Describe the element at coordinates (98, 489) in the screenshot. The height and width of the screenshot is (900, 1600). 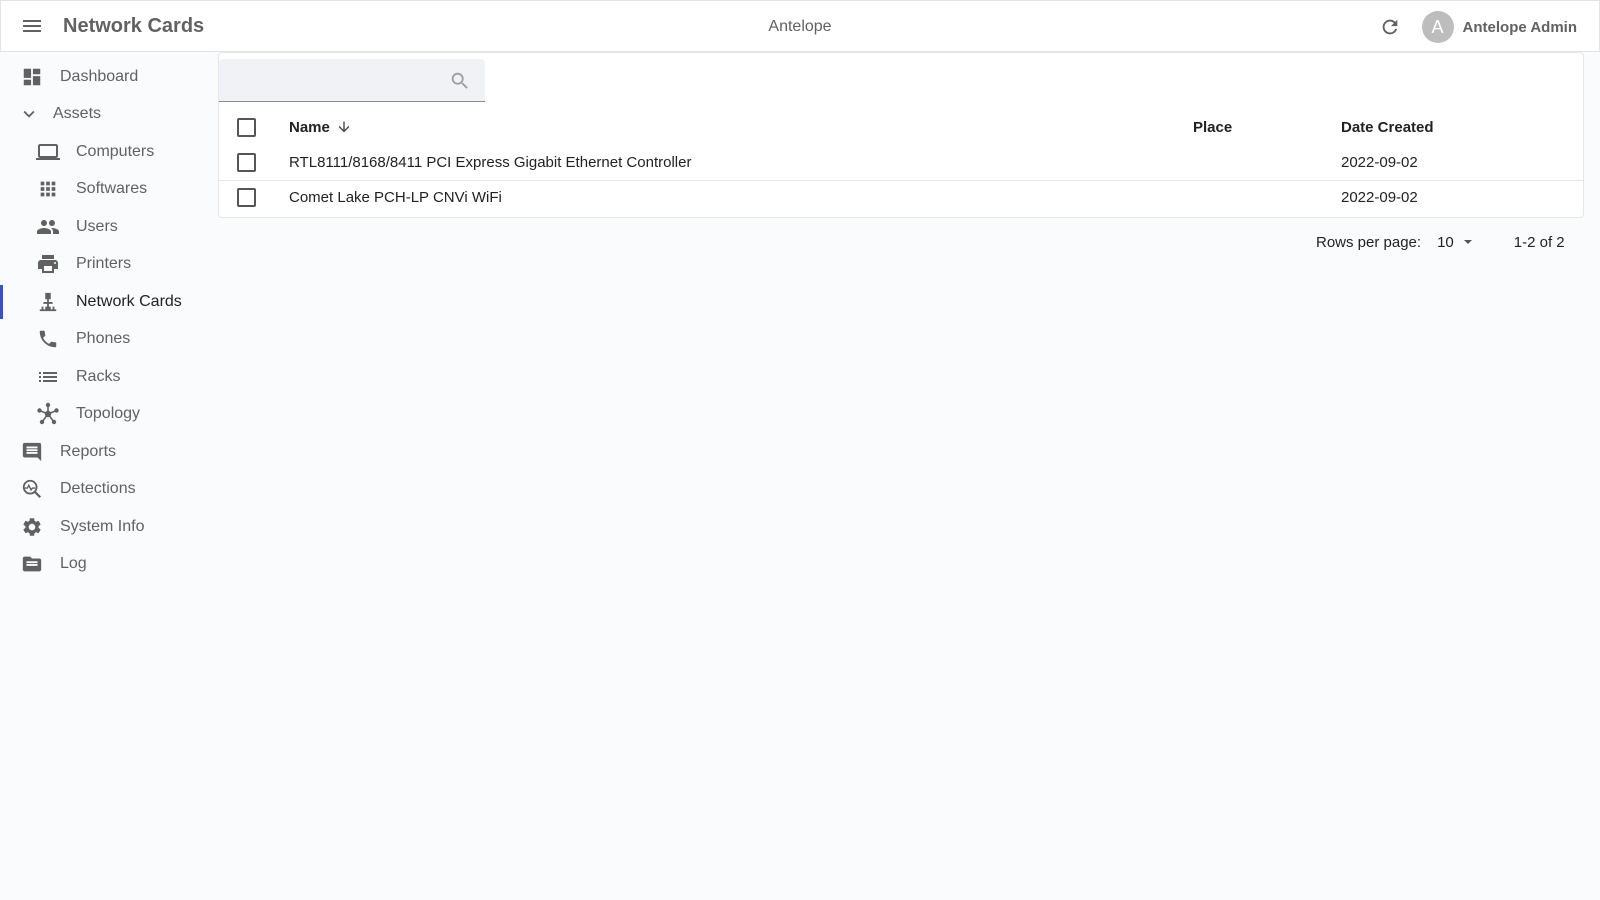
I see `sidebar-item-label: Detections` at that location.